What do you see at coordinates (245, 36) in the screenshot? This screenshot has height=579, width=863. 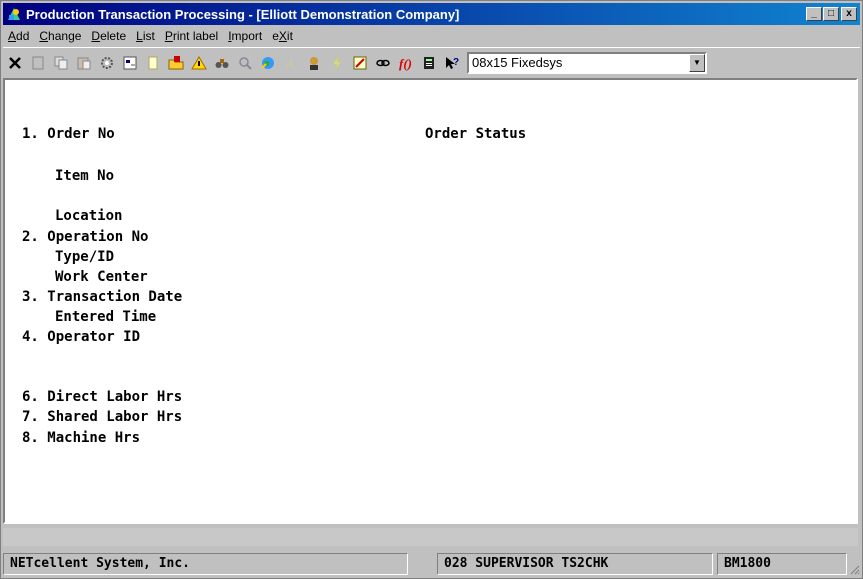 I see `menu-import: Import` at bounding box center [245, 36].